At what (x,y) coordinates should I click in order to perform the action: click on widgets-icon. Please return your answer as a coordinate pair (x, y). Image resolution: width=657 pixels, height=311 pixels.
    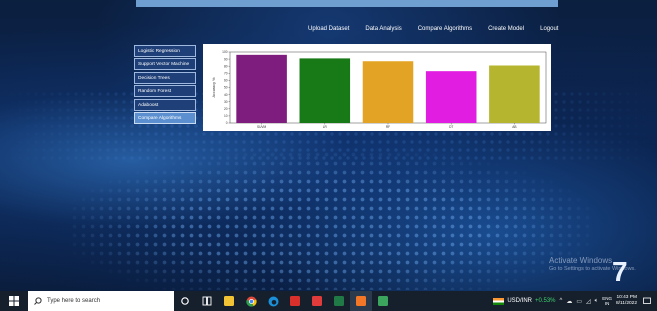
    Looking at the image, I should click on (207, 301).